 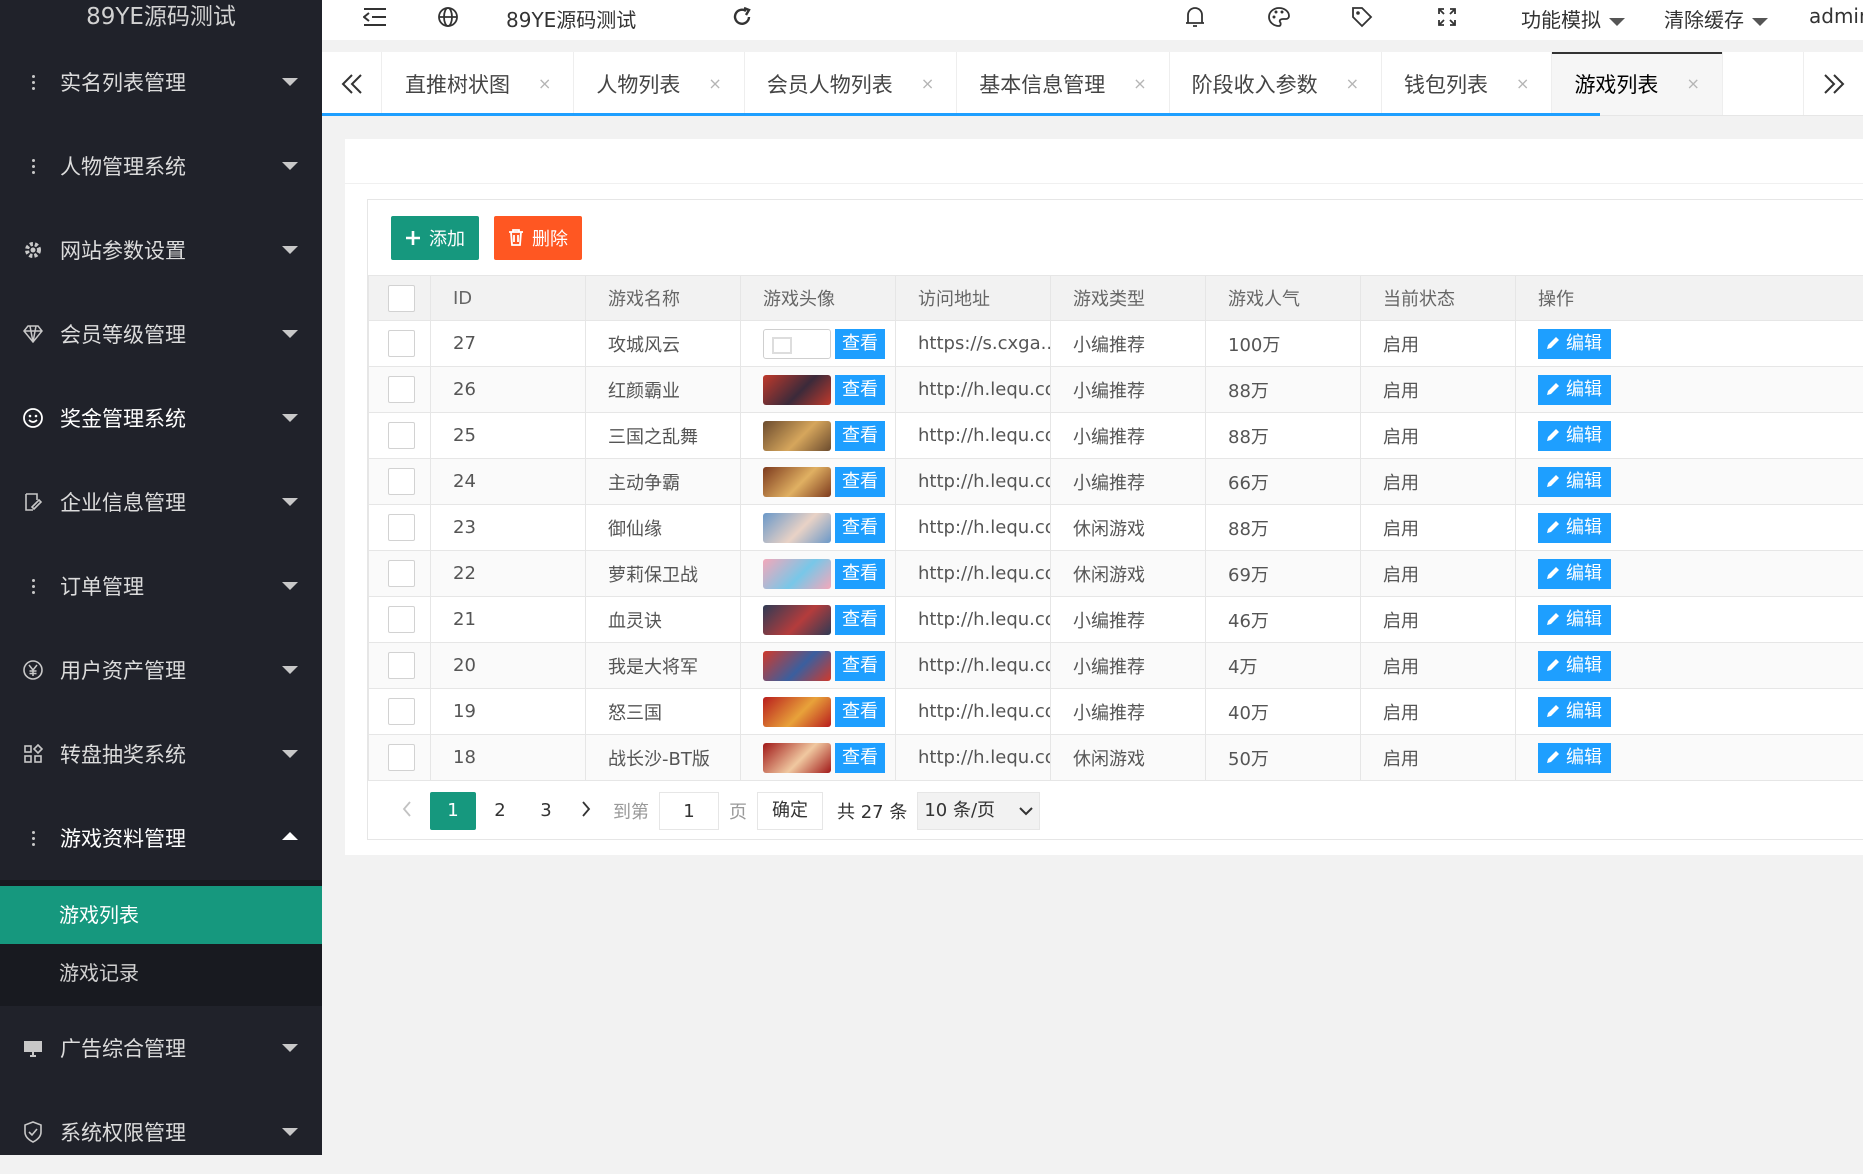 What do you see at coordinates (161, 250) in the screenshot?
I see `sidebar-item-3: 网站参数设置` at bounding box center [161, 250].